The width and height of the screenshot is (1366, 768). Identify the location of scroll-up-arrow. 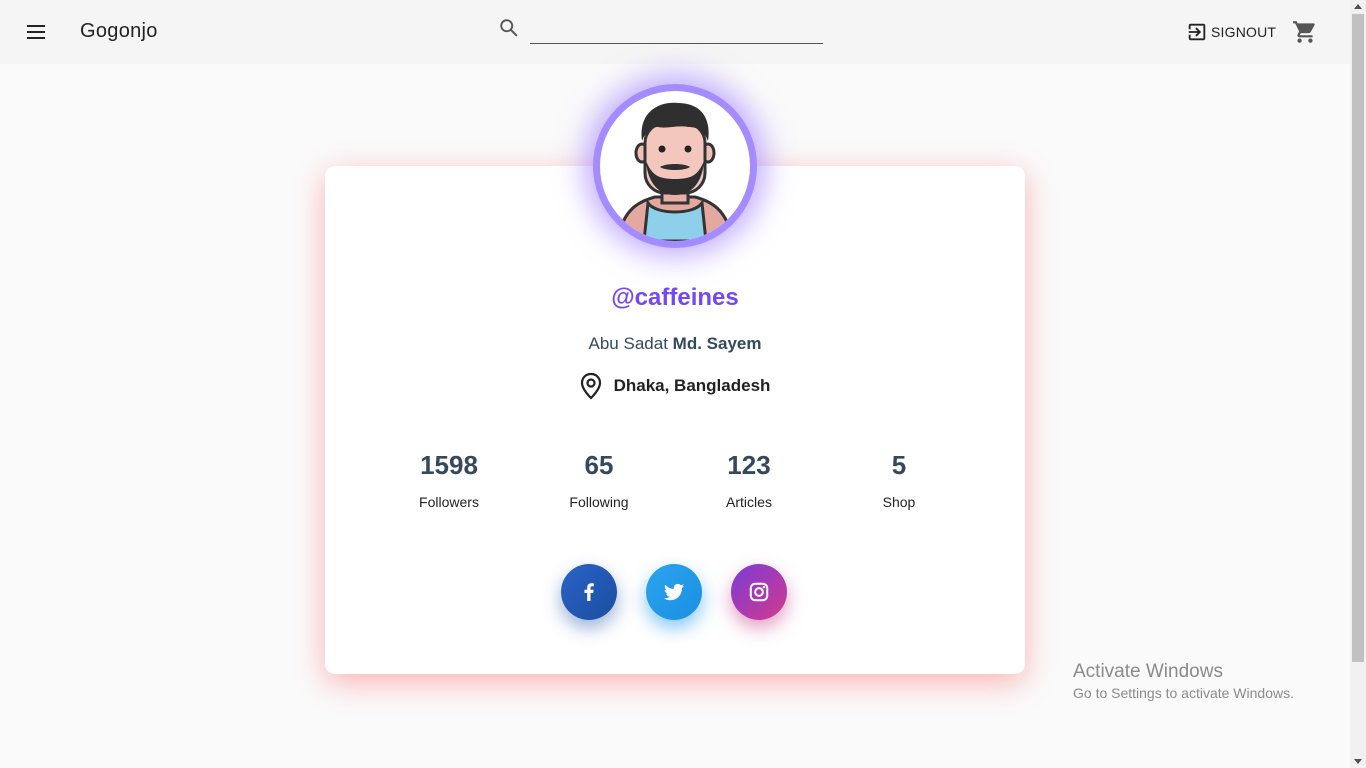
(1358, 6).